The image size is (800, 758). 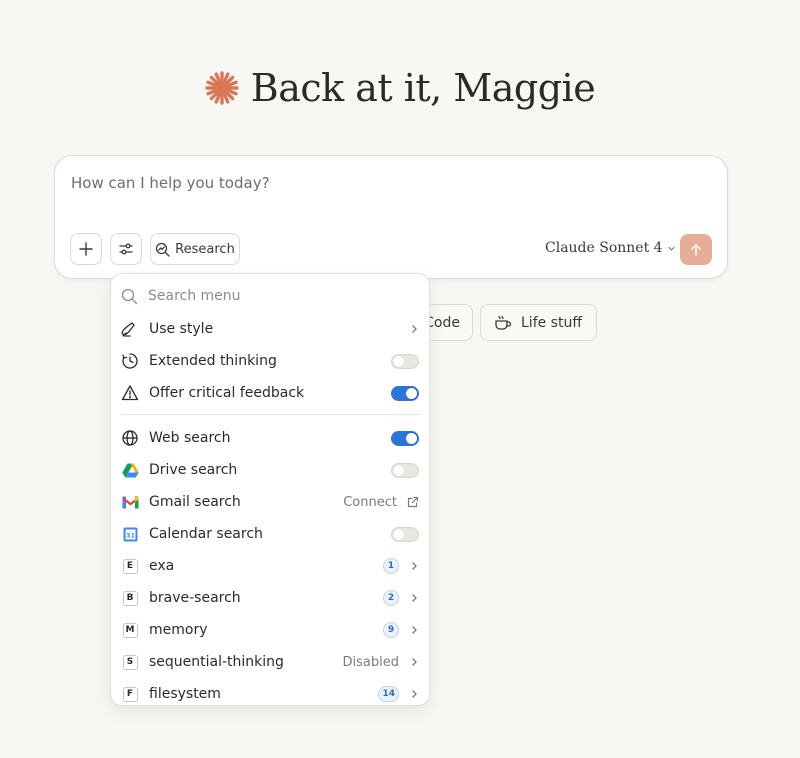 I want to click on clock-icon, so click(x=130, y=361).